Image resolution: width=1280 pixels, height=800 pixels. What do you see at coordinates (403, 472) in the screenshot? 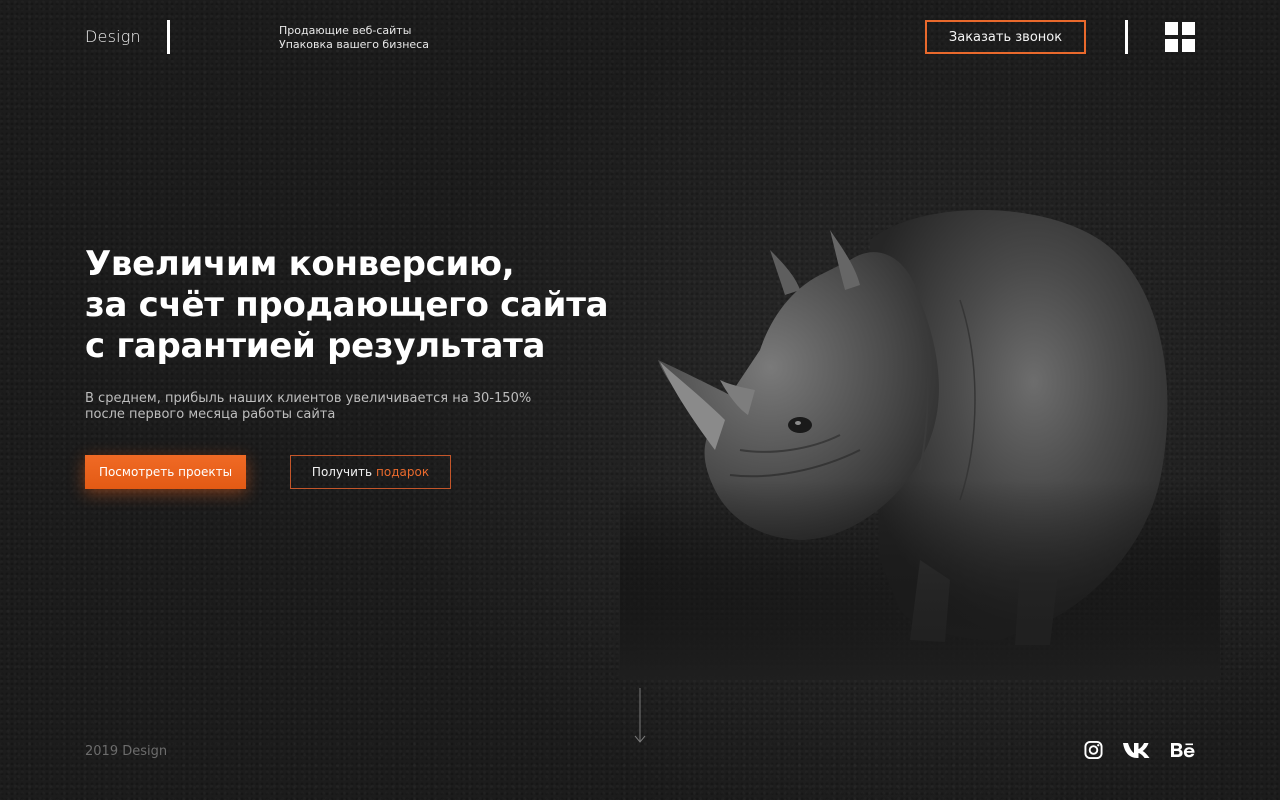
I see `get-gift-accent: подарок` at bounding box center [403, 472].